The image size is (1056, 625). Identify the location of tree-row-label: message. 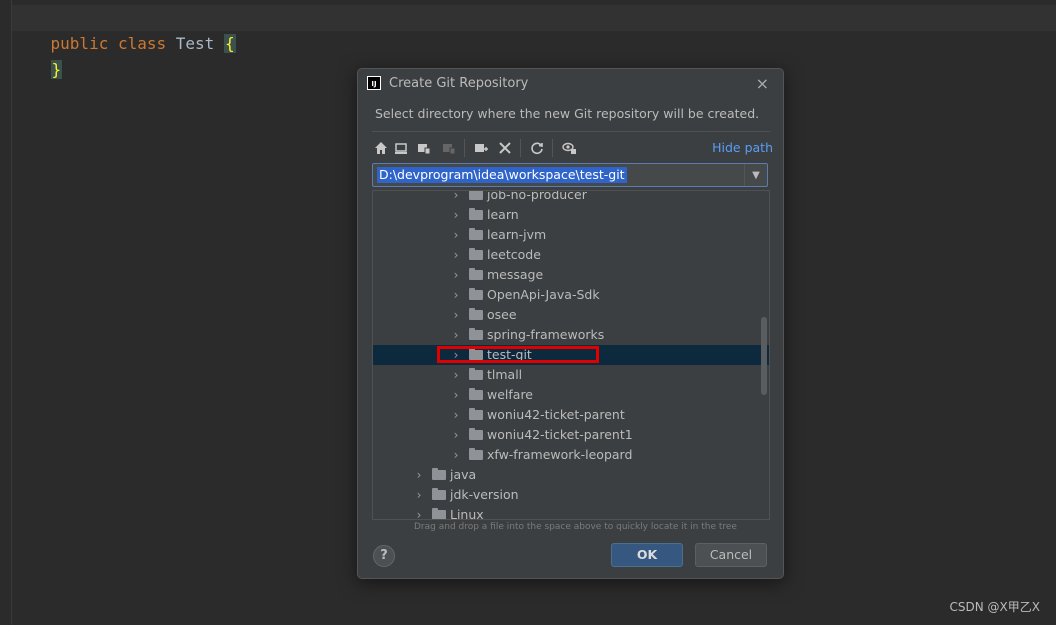
(515, 274).